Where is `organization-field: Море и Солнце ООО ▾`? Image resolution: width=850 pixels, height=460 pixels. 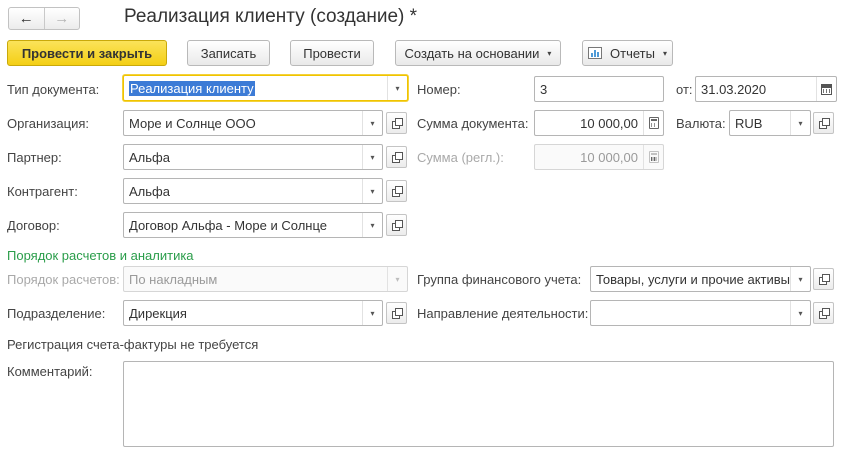 organization-field: Море и Солнце ООО ▾ is located at coordinates (253, 123).